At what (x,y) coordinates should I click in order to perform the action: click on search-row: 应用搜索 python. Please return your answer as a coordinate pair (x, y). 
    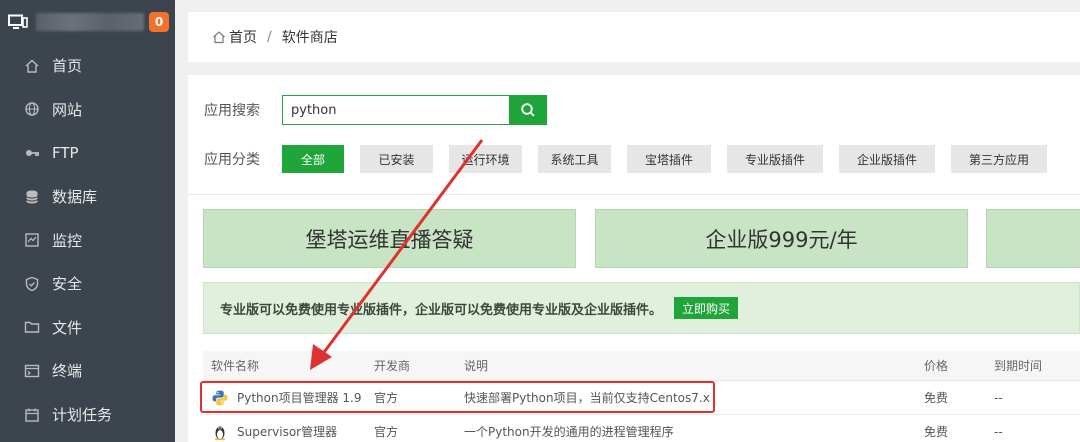
    Looking at the image, I should click on (375, 110).